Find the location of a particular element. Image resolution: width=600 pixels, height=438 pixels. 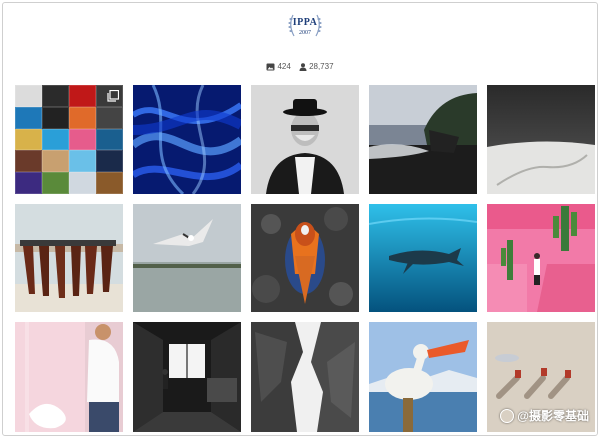

profile-stats: 424 28,737 is located at coordinates (300, 67).